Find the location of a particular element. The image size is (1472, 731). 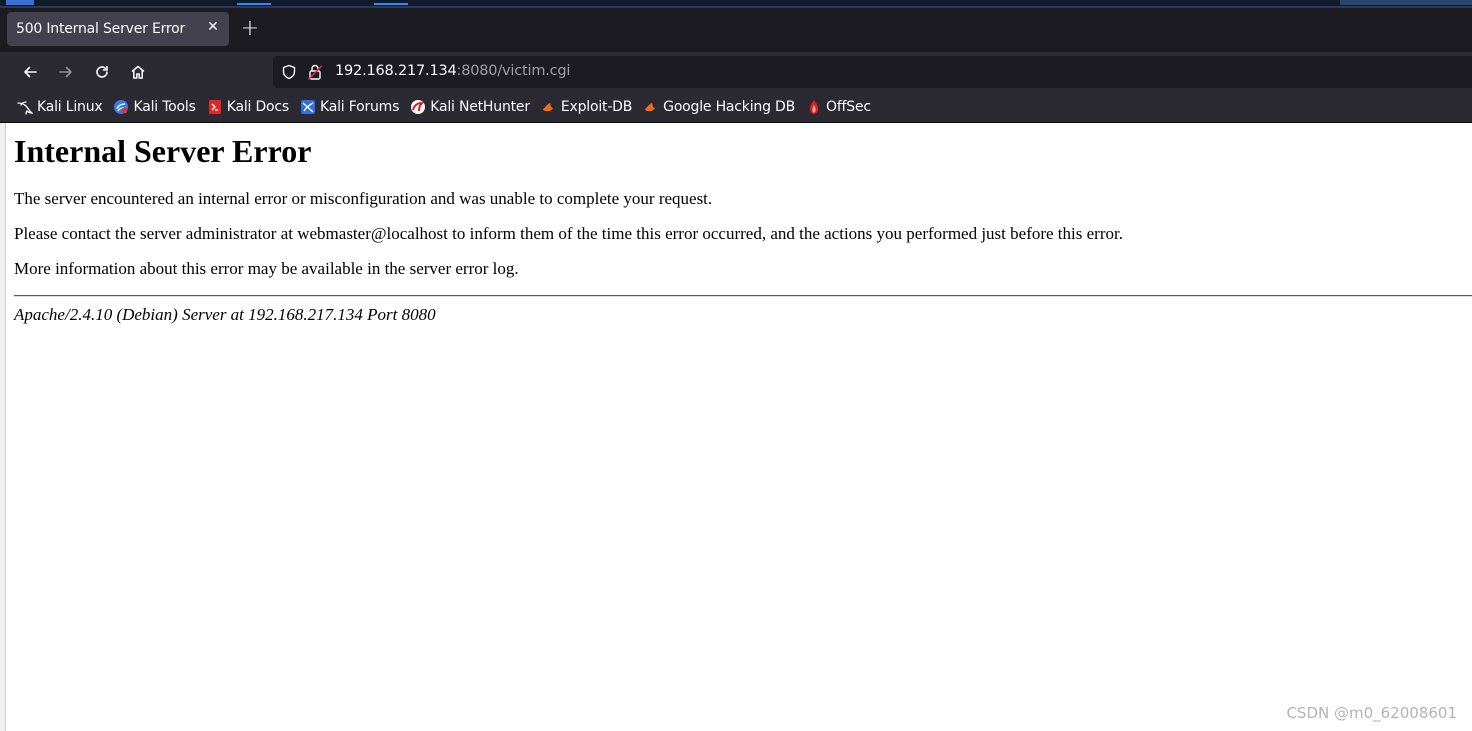

reload-icon is located at coordinates (102, 71).